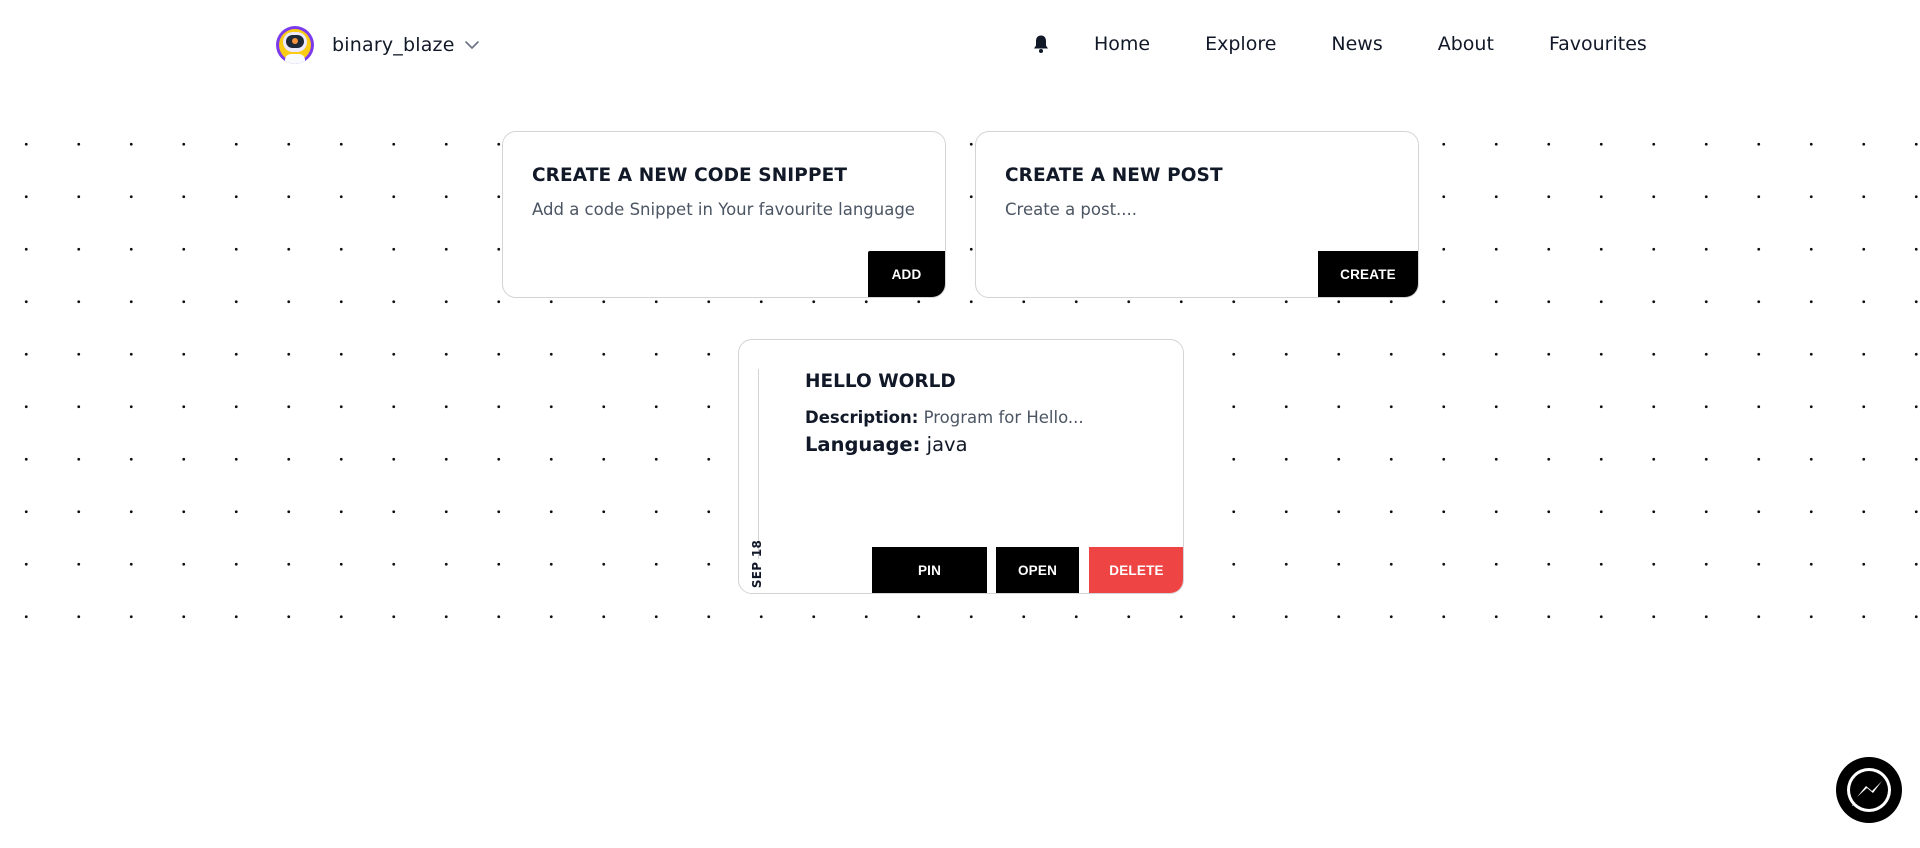 The height and width of the screenshot is (848, 1920). I want to click on main-nav: Home Explore News About Favourites, so click(1338, 44).